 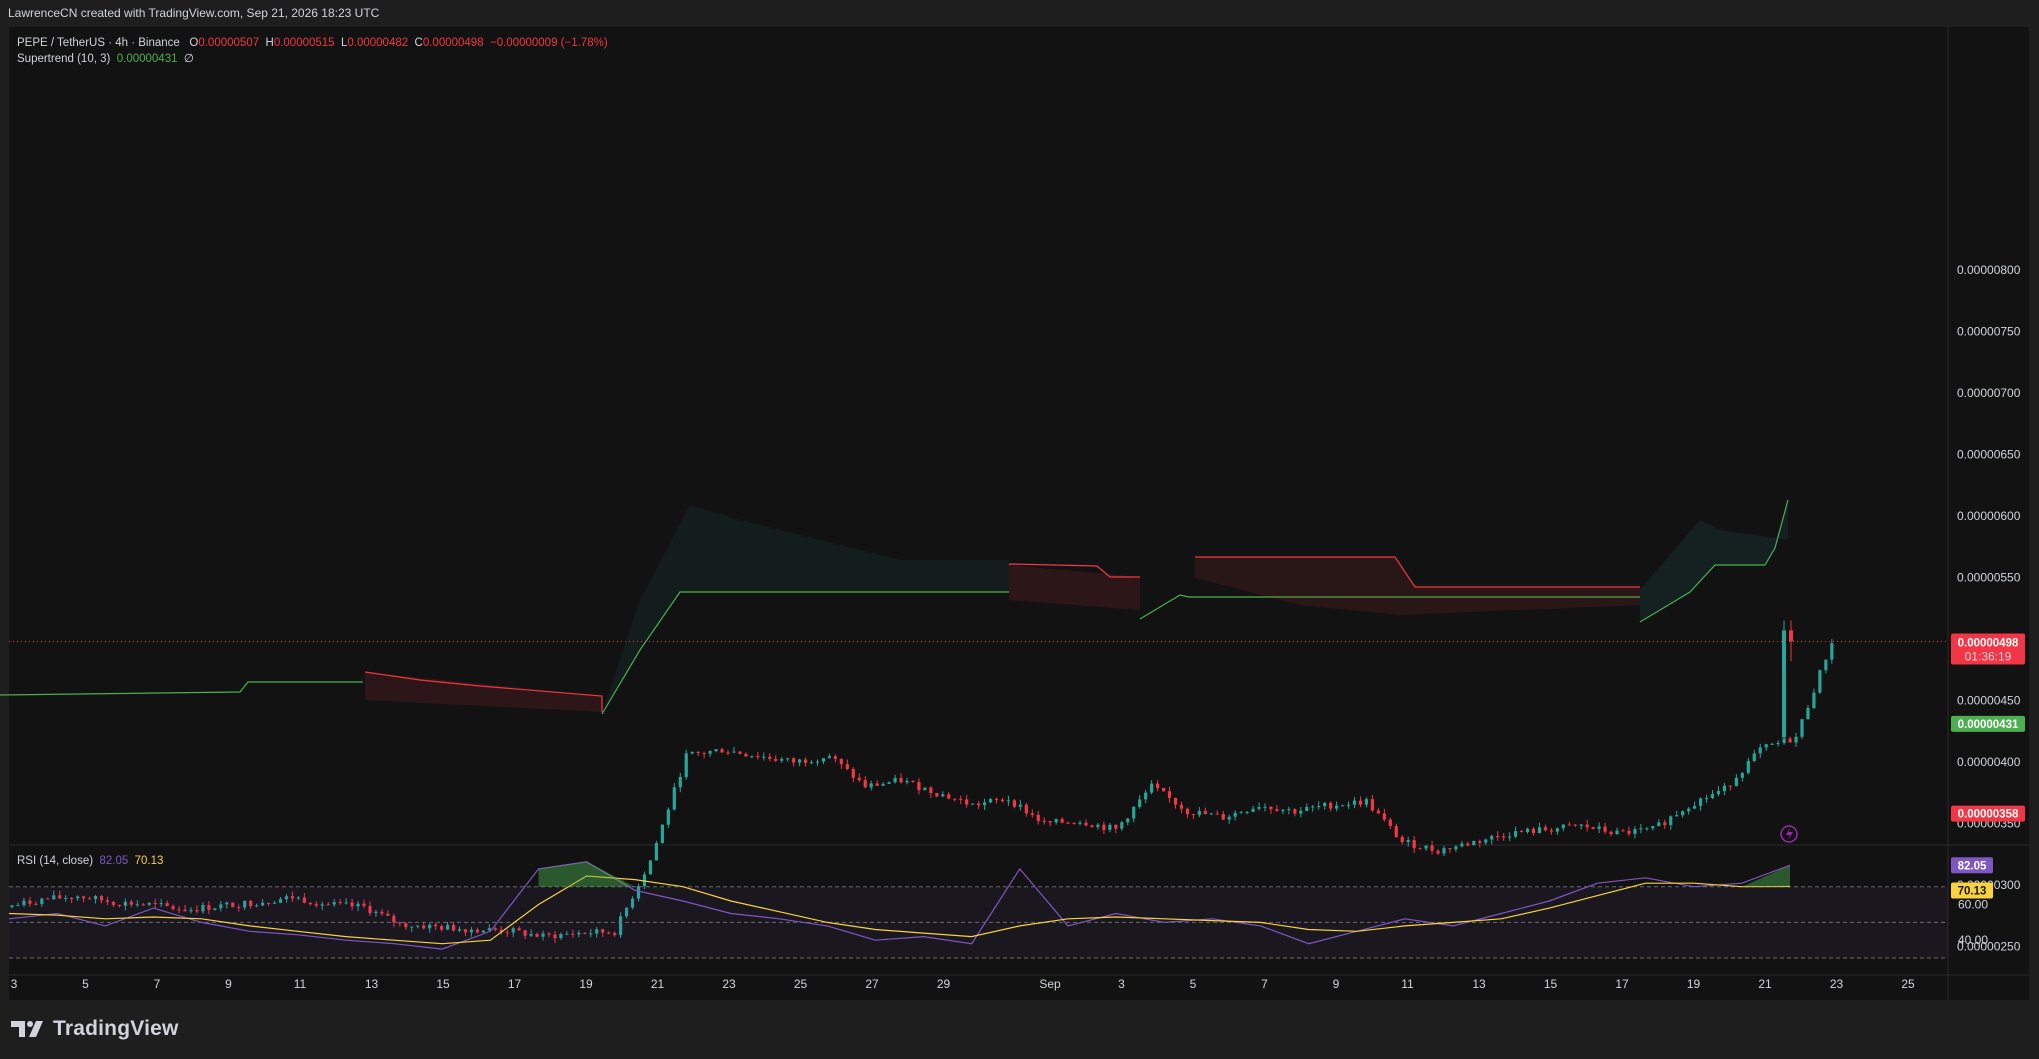 What do you see at coordinates (418, 43) in the screenshot?
I see `close-label: C` at bounding box center [418, 43].